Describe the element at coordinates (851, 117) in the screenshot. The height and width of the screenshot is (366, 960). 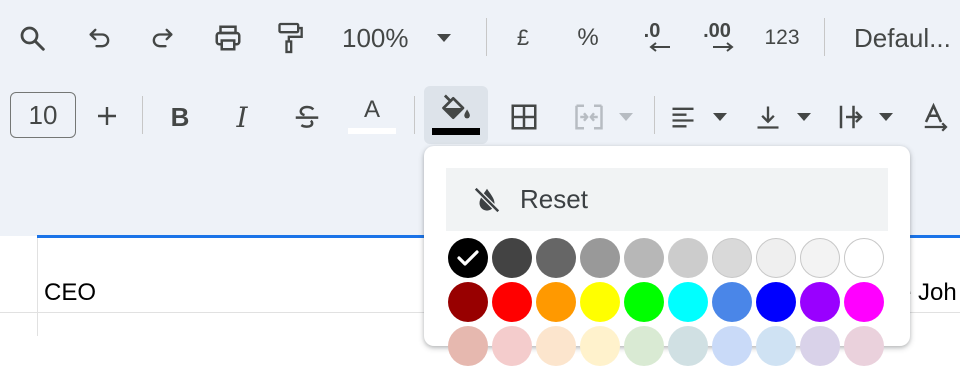
I see `text-overflow-icon` at that location.